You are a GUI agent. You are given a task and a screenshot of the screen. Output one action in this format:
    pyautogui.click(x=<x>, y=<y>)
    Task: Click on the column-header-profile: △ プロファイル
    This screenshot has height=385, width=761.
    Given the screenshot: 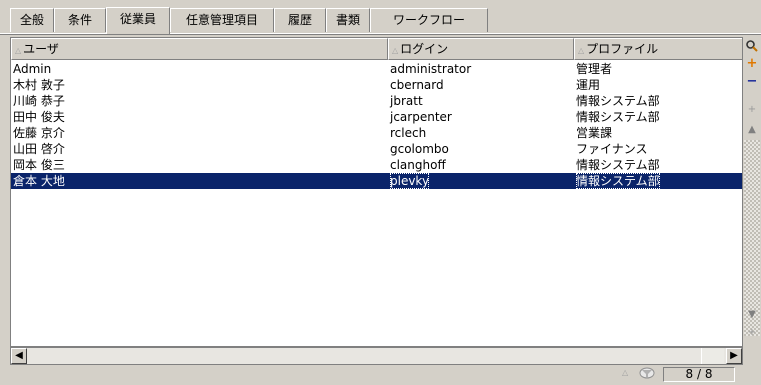 What is the action you would take?
    pyautogui.click(x=658, y=49)
    